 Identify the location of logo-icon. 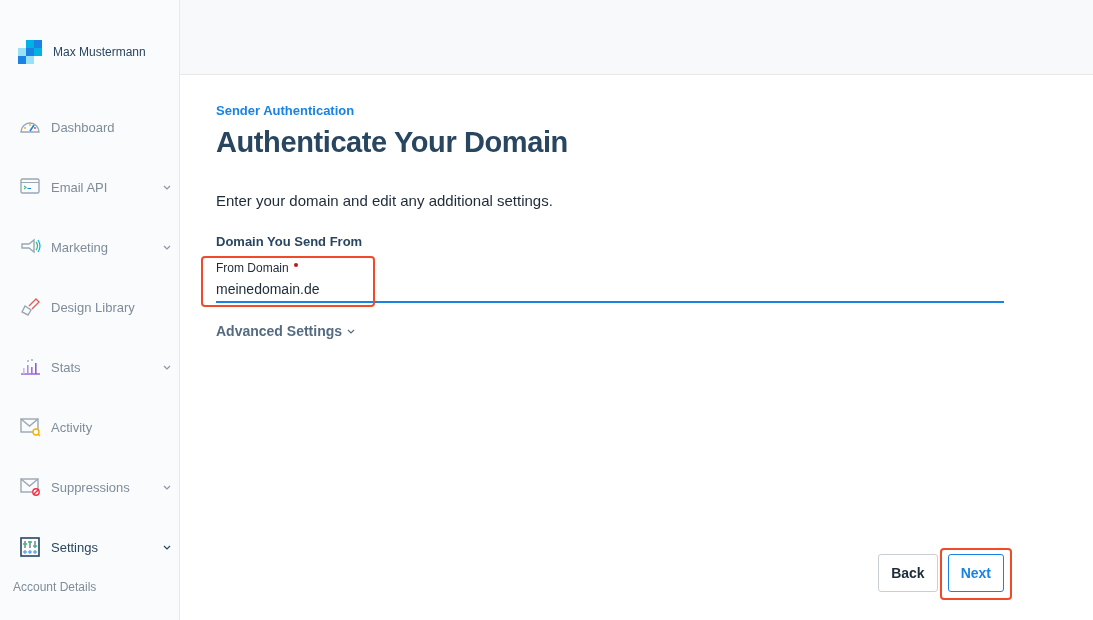
(30, 52).